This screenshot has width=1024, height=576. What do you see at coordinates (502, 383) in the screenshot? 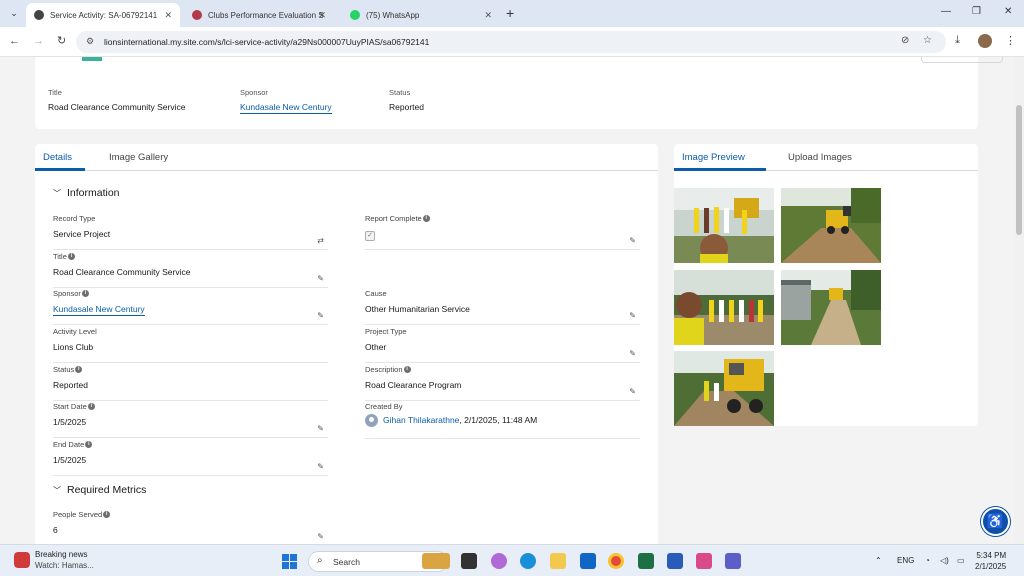
I see `field-description: Description i Road Clearance Program ✎` at bounding box center [502, 383].